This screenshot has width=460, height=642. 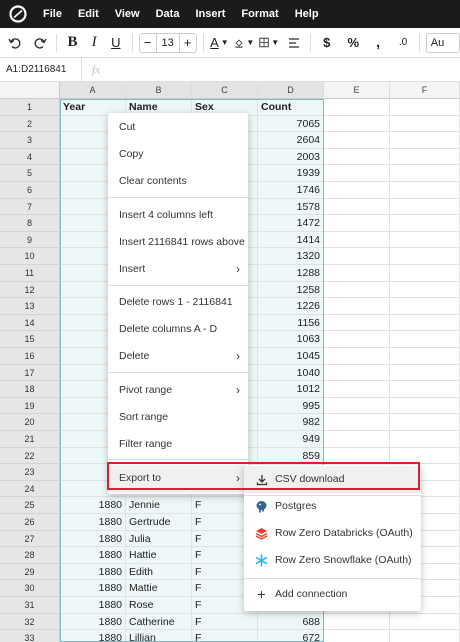 I want to click on menu-item-filter-range: Filter range, so click(x=178, y=444).